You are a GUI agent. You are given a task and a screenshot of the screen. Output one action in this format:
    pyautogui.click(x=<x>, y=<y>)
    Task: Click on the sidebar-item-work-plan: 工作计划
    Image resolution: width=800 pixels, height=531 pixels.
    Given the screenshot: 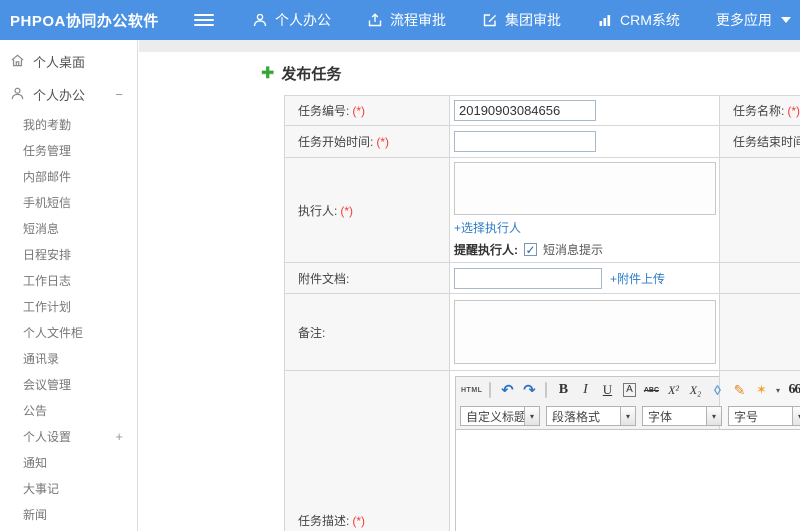 What is the action you would take?
    pyautogui.click(x=68, y=306)
    